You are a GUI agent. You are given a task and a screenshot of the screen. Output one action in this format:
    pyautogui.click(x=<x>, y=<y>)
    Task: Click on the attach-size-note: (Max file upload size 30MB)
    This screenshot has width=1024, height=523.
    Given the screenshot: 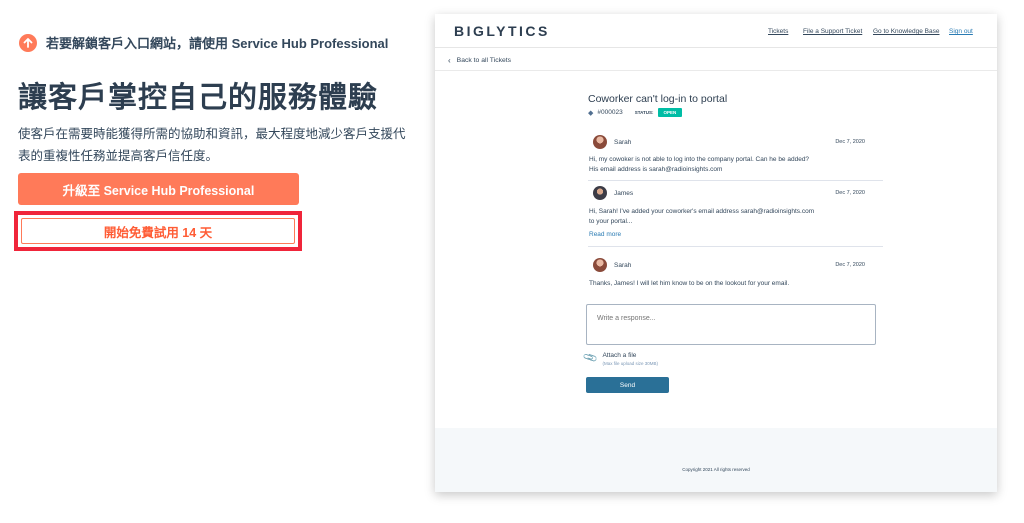 What is the action you would take?
    pyautogui.click(x=630, y=363)
    